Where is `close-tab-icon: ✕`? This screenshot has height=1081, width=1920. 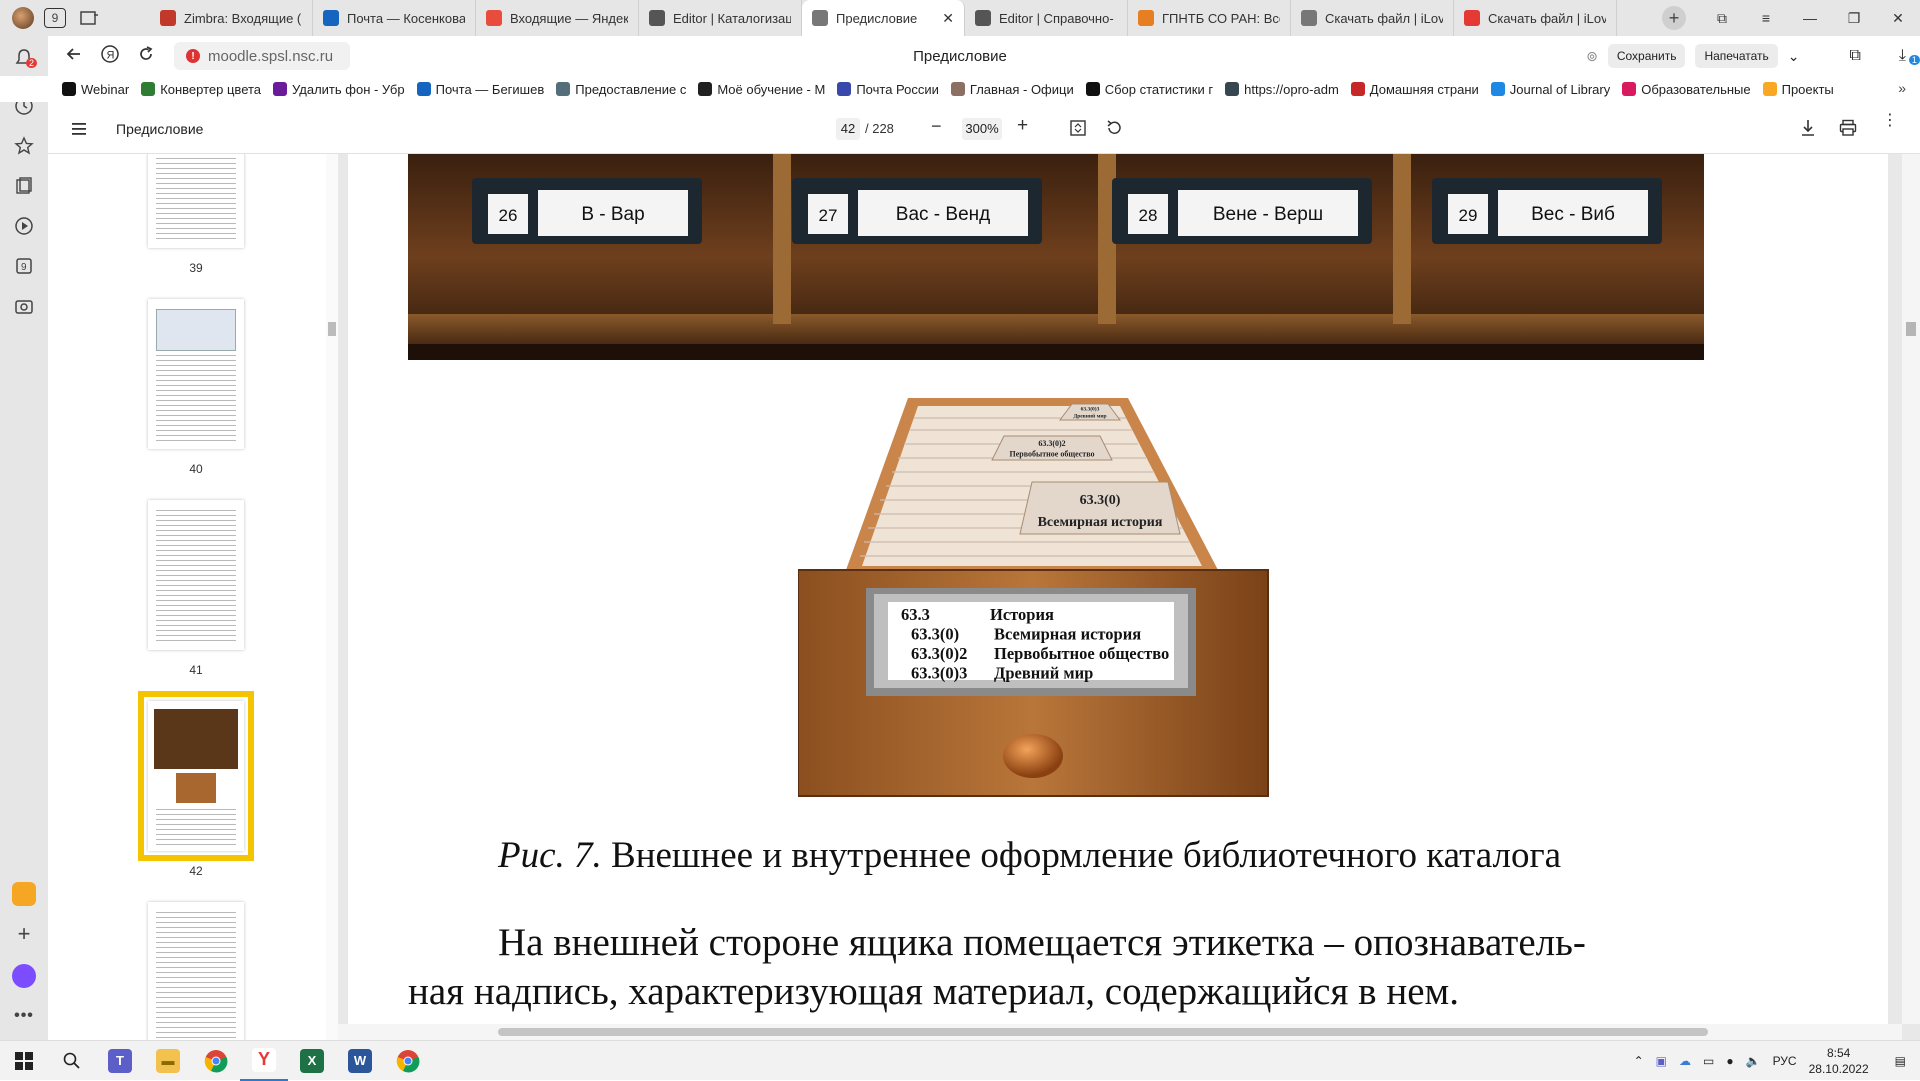
close-tab-icon: ✕ is located at coordinates (948, 18).